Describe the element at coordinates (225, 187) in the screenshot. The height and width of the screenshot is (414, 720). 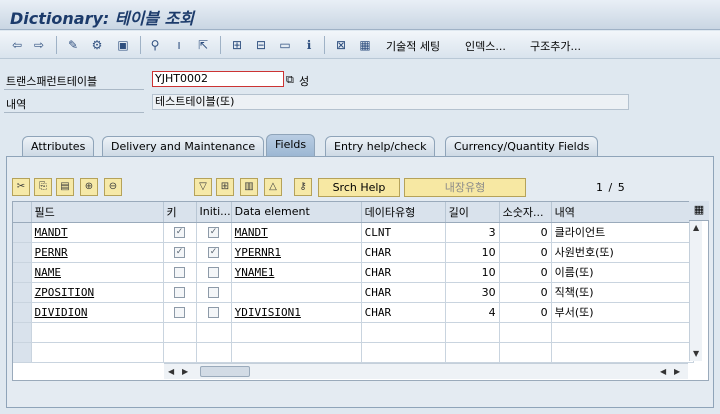
I see `select-all-icon: ⊞` at that location.